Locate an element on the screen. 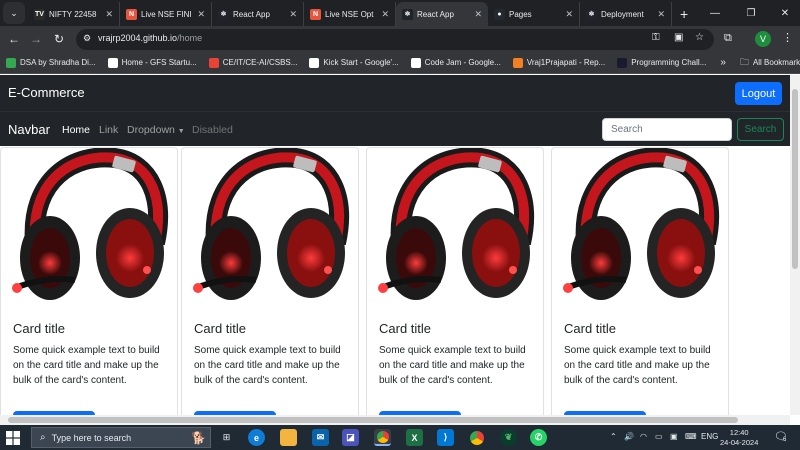 Image resolution: width=800 pixels, height=450 pixels. vscode-icon: ⟩ is located at coordinates (445, 437).